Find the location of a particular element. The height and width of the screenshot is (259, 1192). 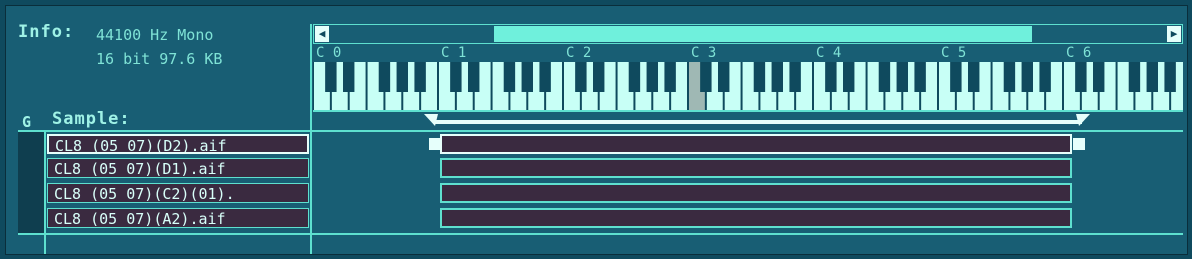

horizontal-scrollbar: ◀ ▶ is located at coordinates (748, 34).